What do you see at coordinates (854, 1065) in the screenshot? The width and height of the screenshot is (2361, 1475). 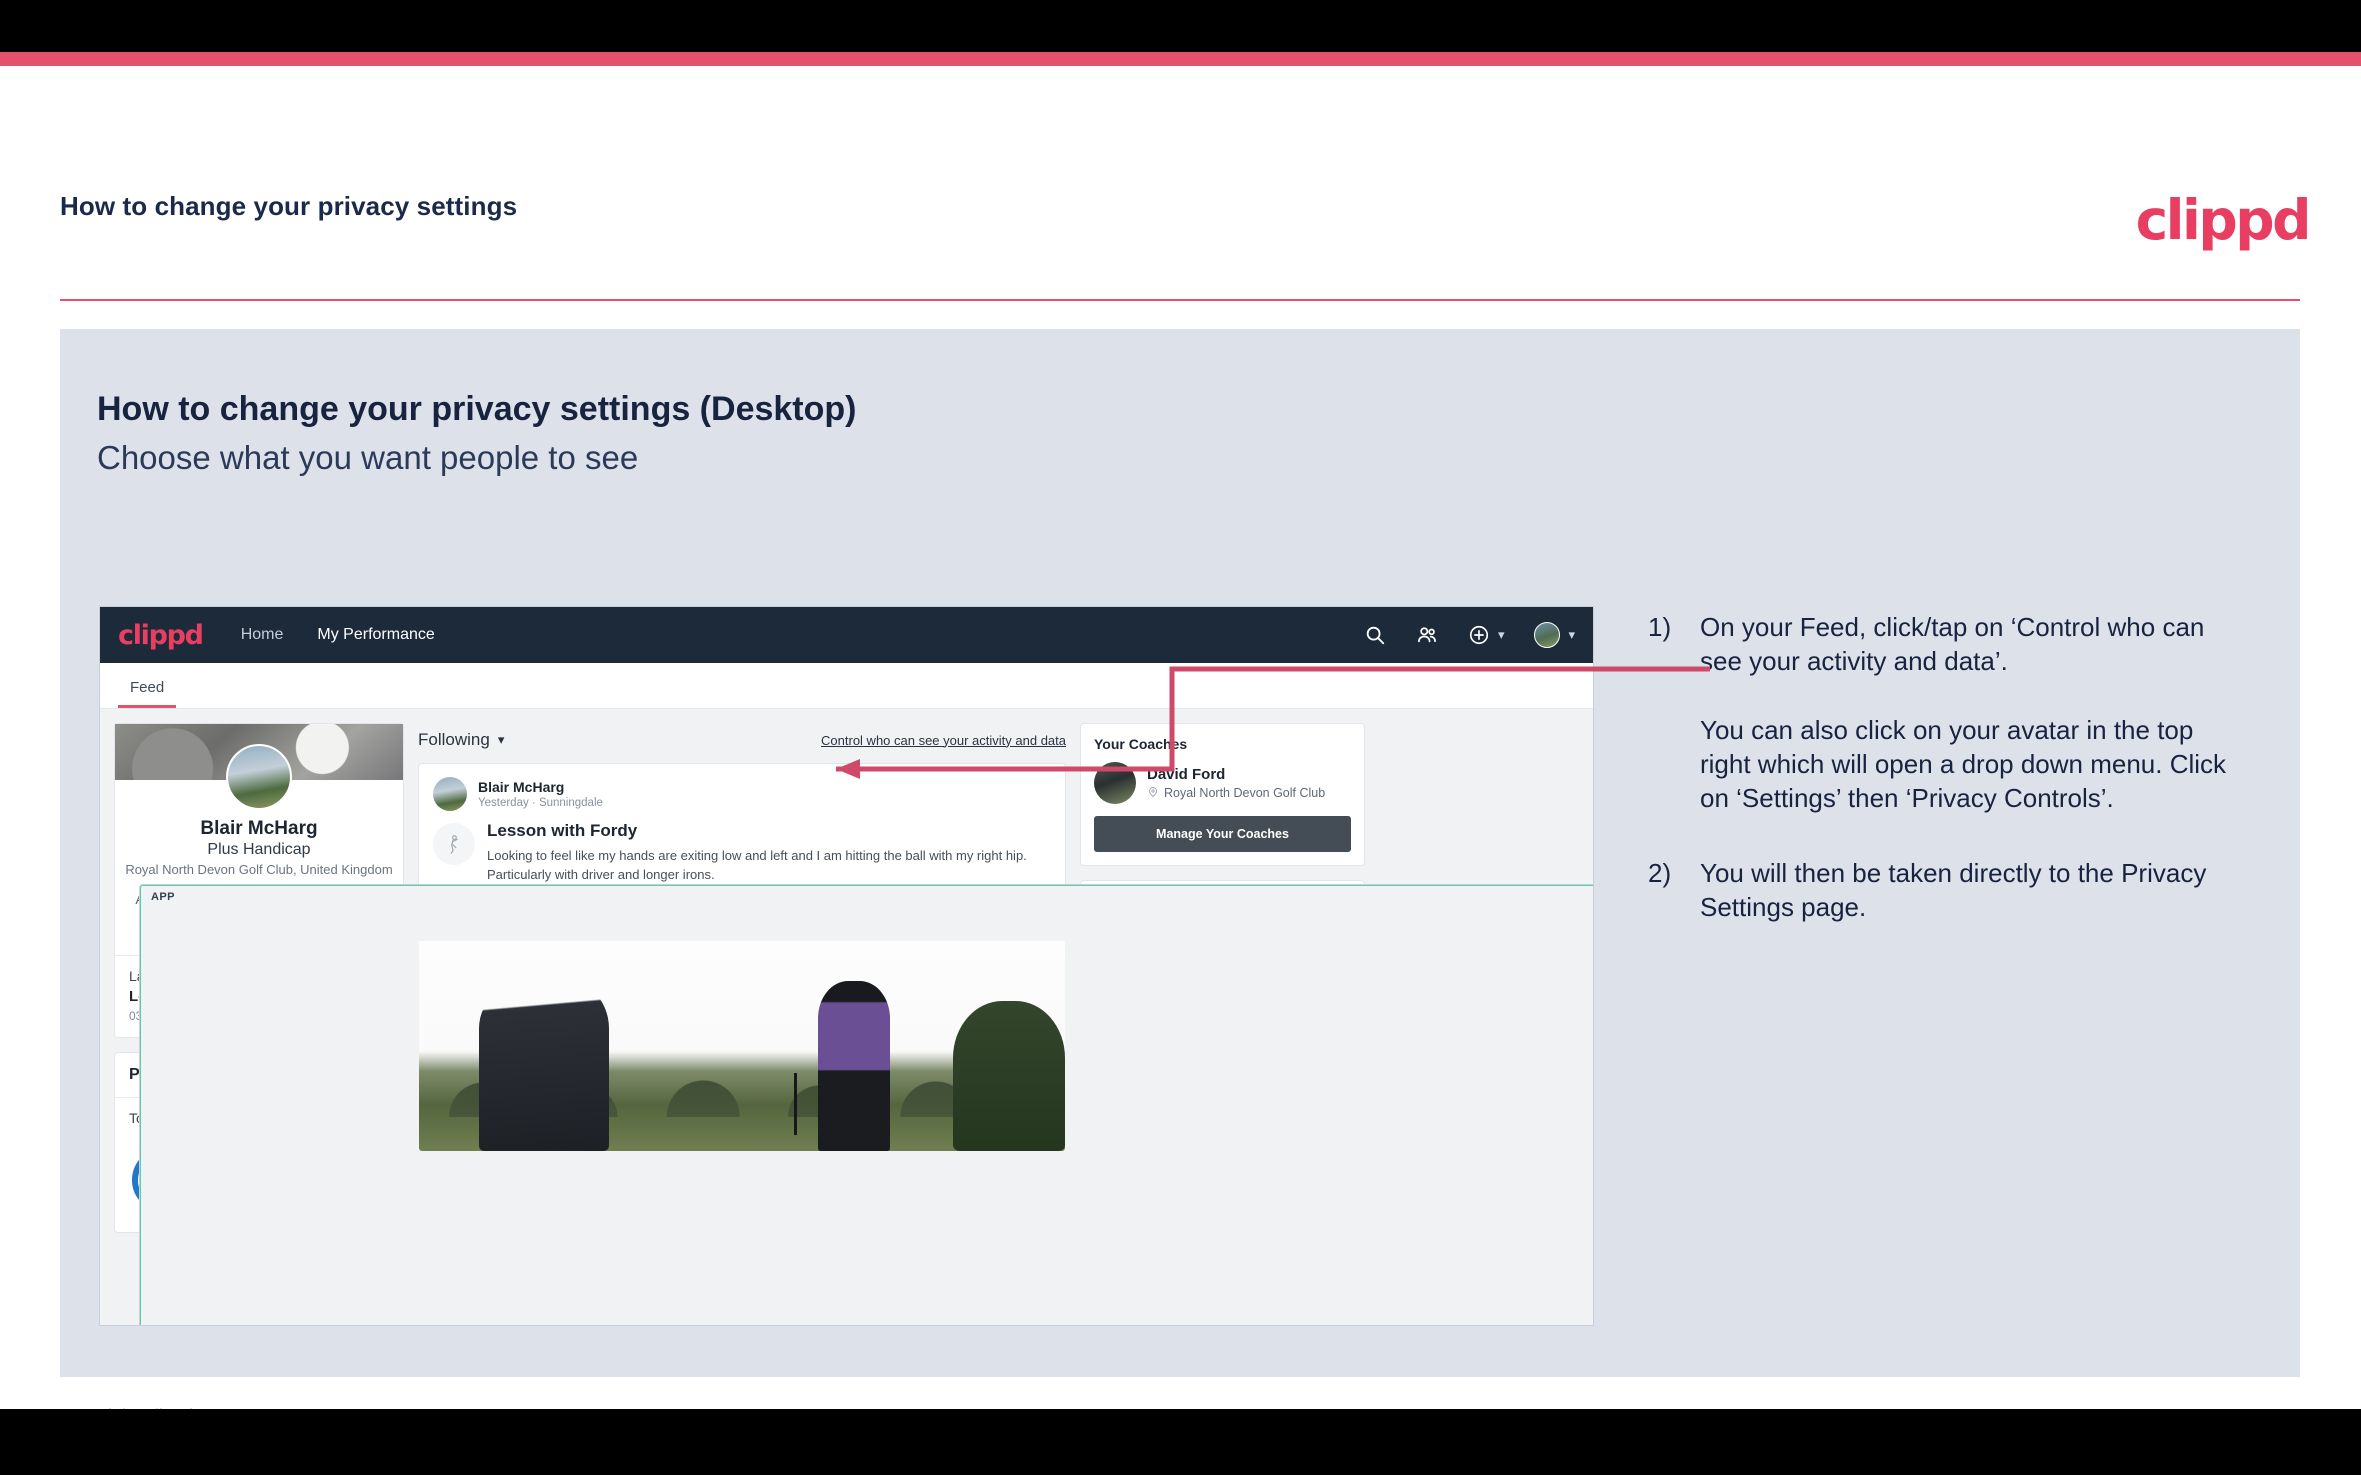 I see `golfer-watching` at bounding box center [854, 1065].